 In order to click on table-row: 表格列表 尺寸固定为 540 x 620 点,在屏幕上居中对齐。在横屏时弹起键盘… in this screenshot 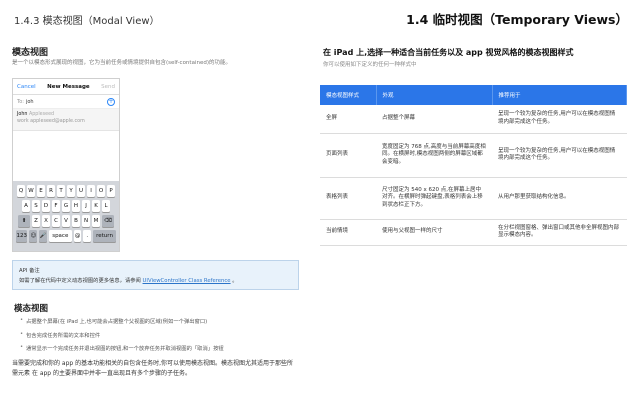, I will do `click(473, 198)`.